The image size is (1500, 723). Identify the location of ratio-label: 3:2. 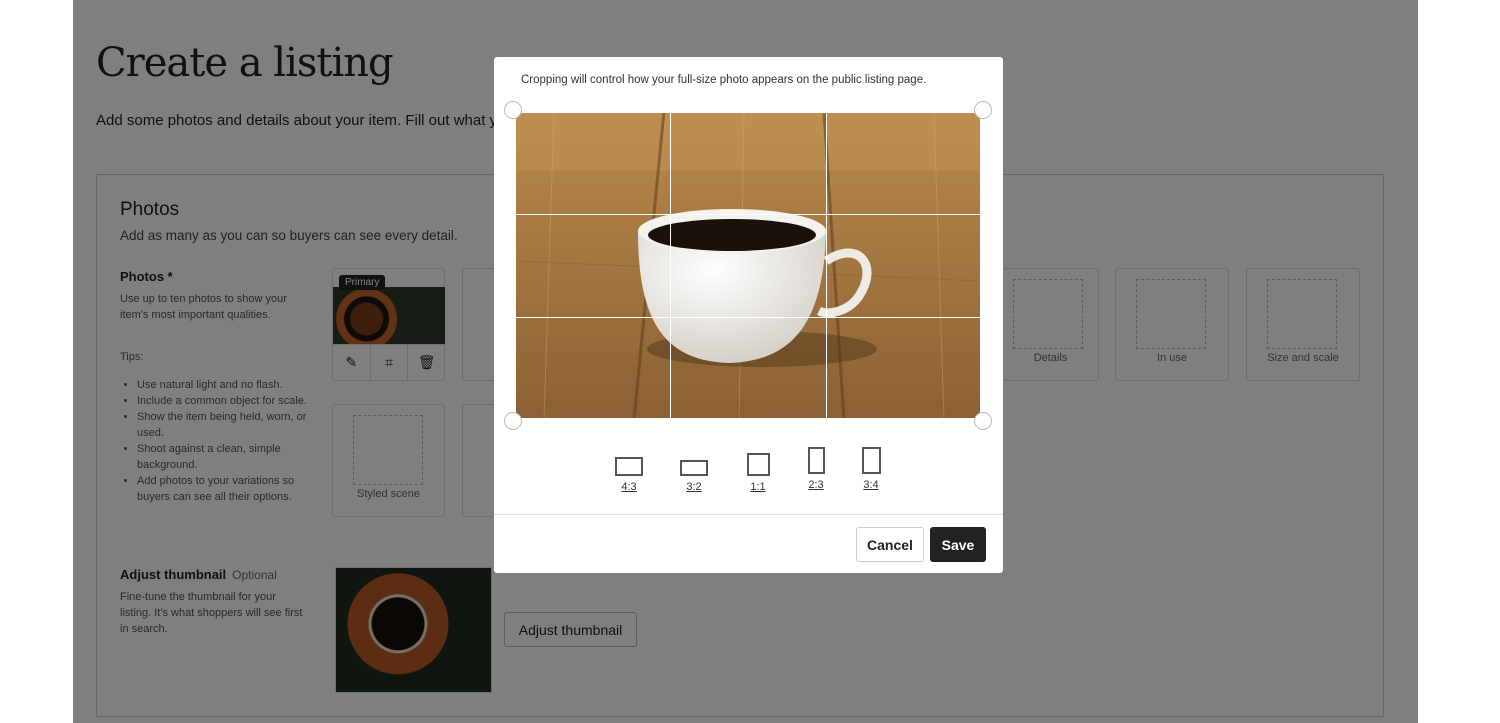
(694, 487).